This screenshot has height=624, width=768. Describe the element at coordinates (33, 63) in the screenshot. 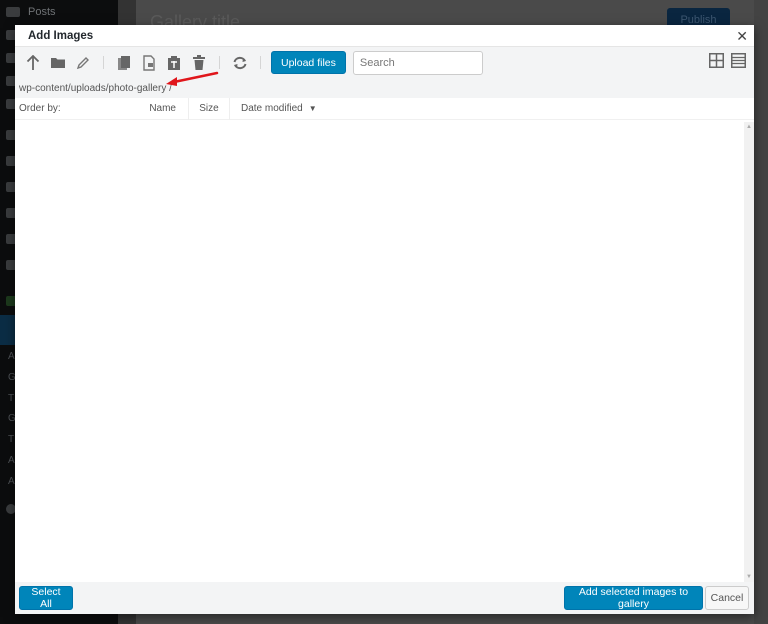

I see `arrow-up-icon` at that location.